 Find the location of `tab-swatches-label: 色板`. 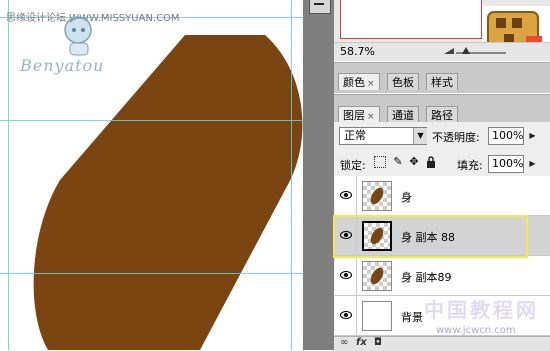

tab-swatches-label: 色板 is located at coordinates (403, 82).